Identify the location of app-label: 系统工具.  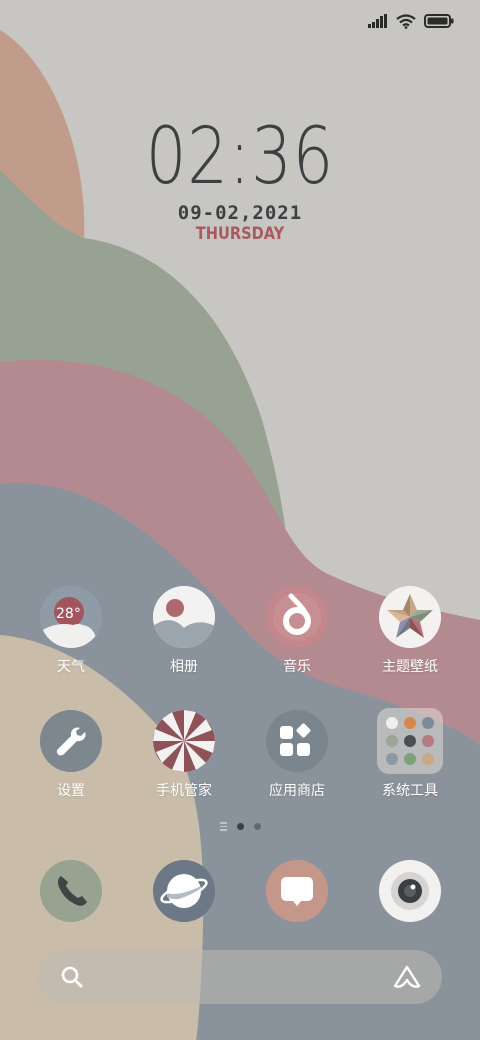
(410, 791).